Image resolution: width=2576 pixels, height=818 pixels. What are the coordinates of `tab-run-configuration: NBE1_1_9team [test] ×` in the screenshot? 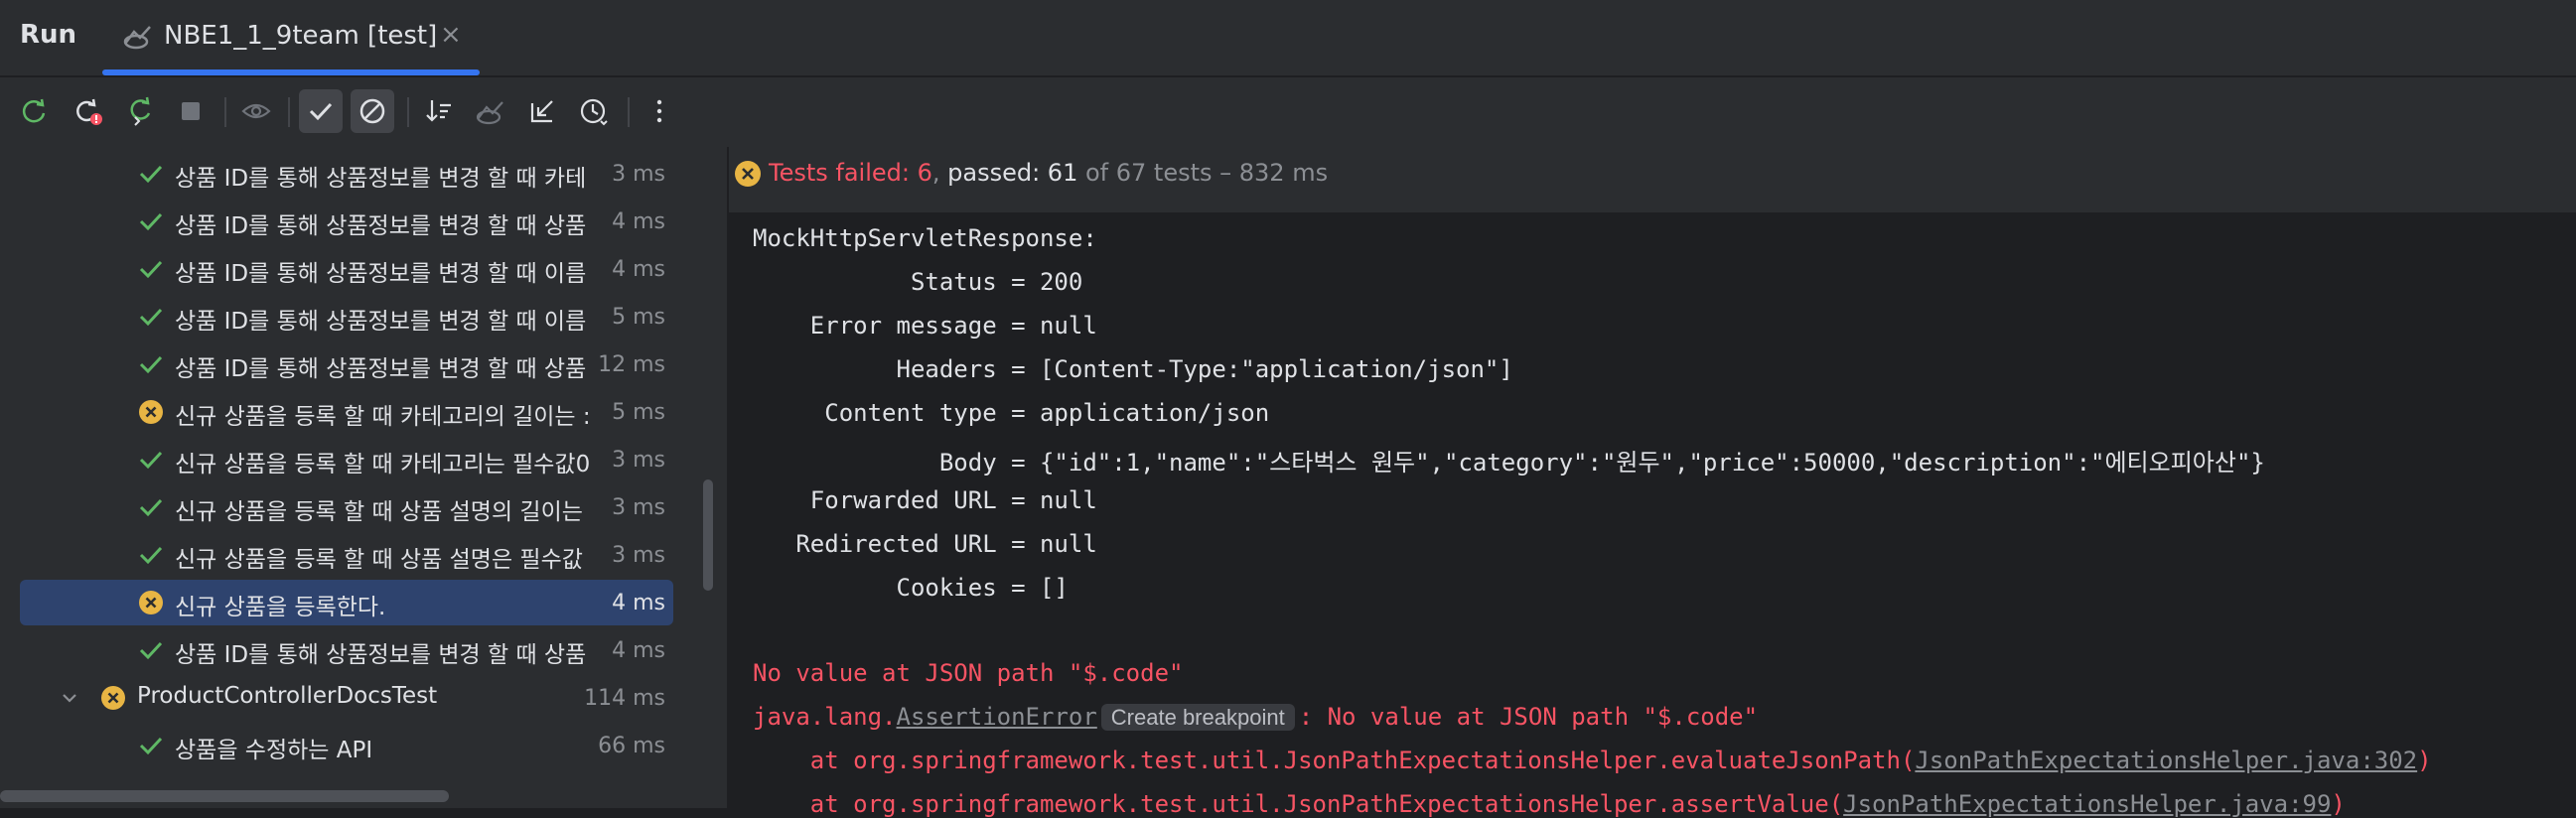 It's located at (291, 37).